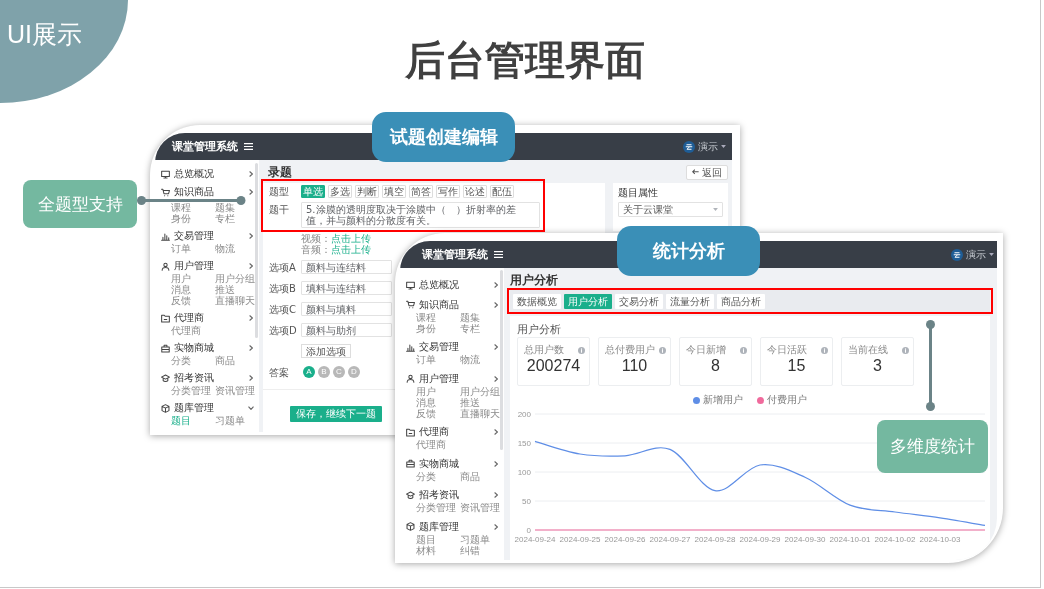 The height and width of the screenshot is (589, 1044). Describe the element at coordinates (309, 372) in the screenshot. I see `answer-choice: A` at that location.